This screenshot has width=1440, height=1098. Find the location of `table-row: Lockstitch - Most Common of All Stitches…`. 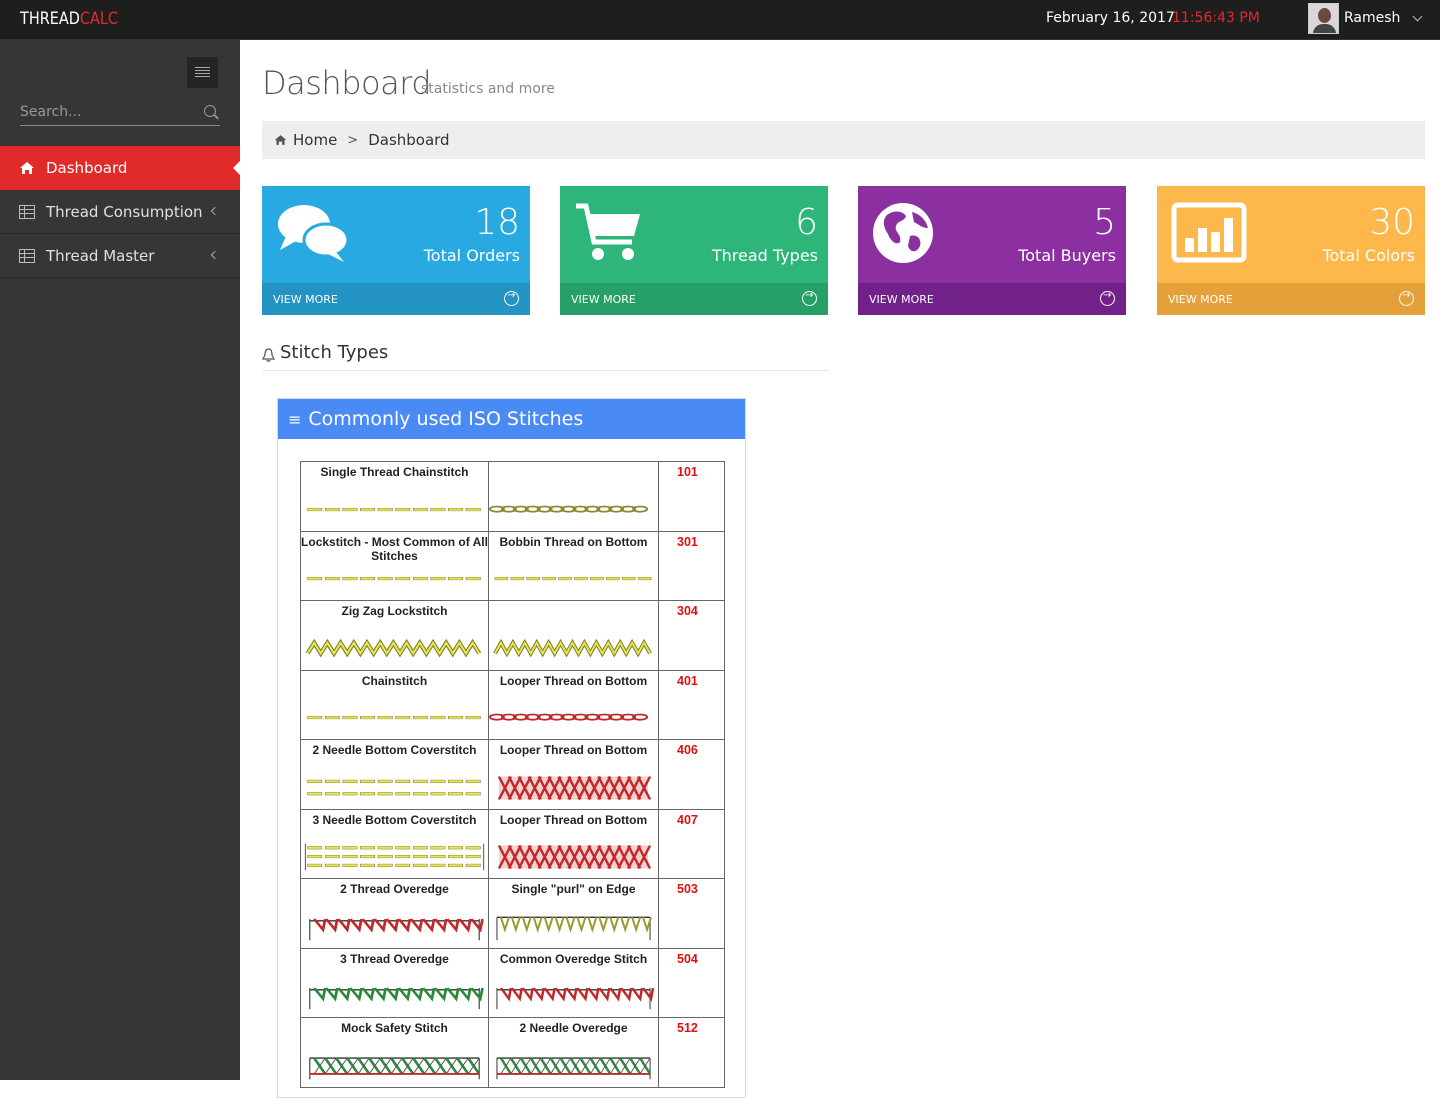

table-row: Lockstitch - Most Common of All Stitches… is located at coordinates (512, 565).